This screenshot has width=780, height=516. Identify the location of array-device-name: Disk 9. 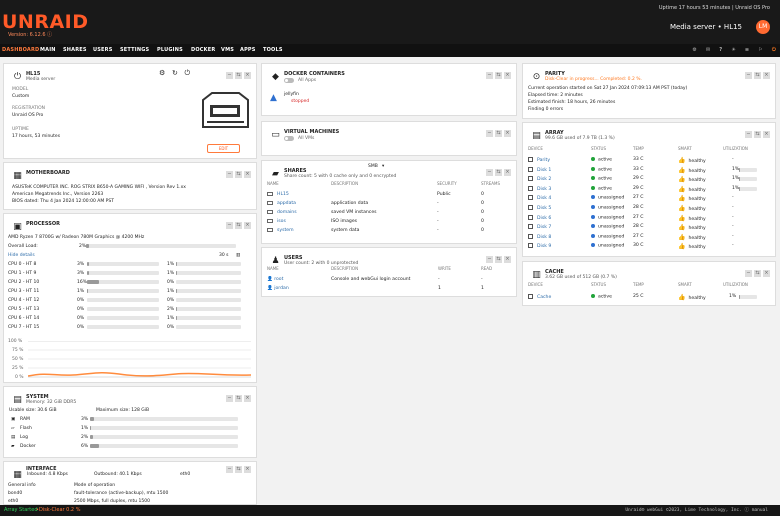
(544, 246).